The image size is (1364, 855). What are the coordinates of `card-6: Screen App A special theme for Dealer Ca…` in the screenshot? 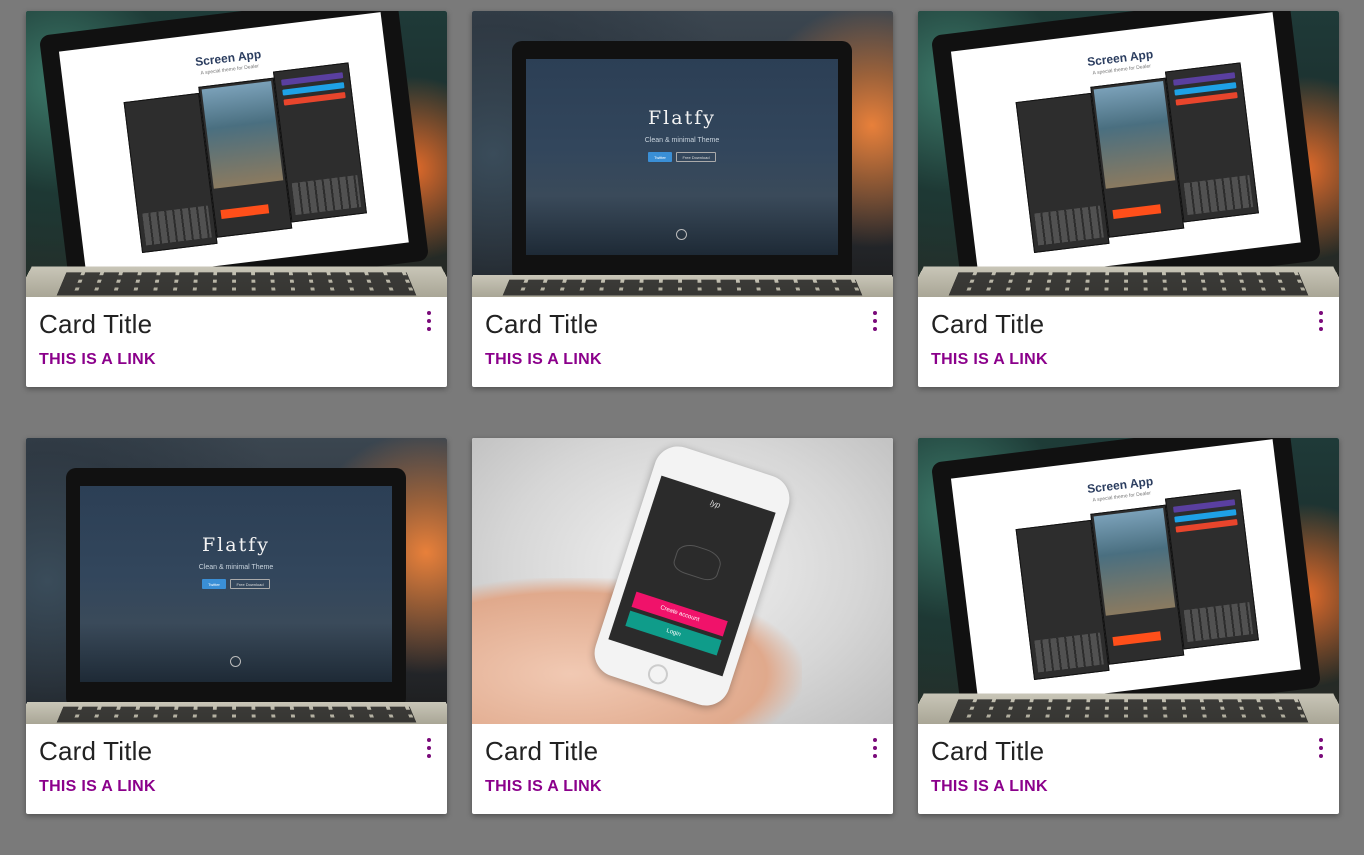 It's located at (1128, 626).